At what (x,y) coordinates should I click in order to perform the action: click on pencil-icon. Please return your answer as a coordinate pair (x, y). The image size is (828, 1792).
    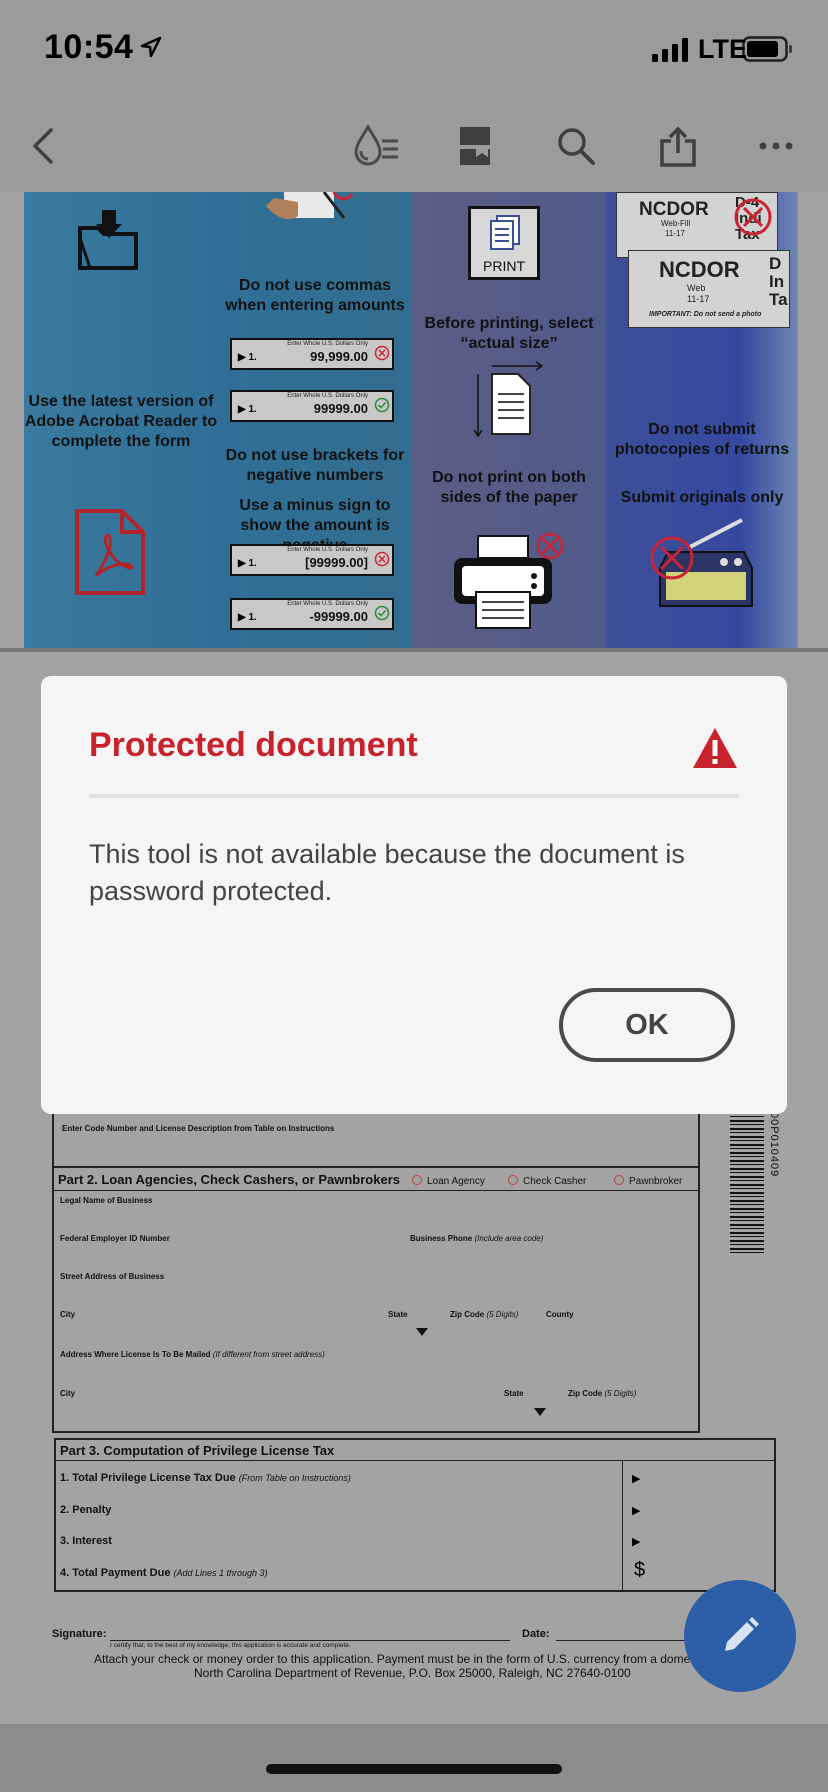
    Looking at the image, I should click on (742, 1634).